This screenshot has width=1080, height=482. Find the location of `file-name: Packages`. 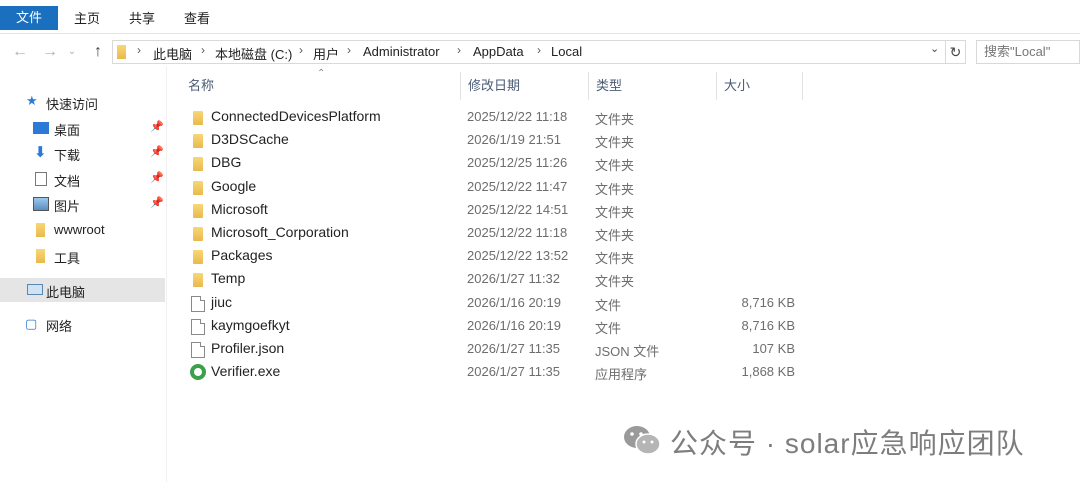

file-name: Packages is located at coordinates (242, 255).